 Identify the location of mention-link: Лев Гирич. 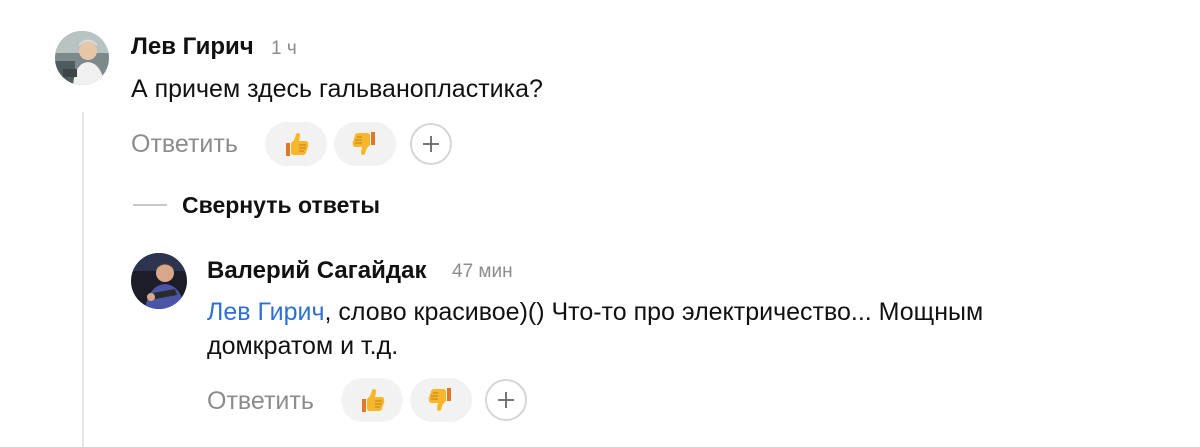
(266, 312).